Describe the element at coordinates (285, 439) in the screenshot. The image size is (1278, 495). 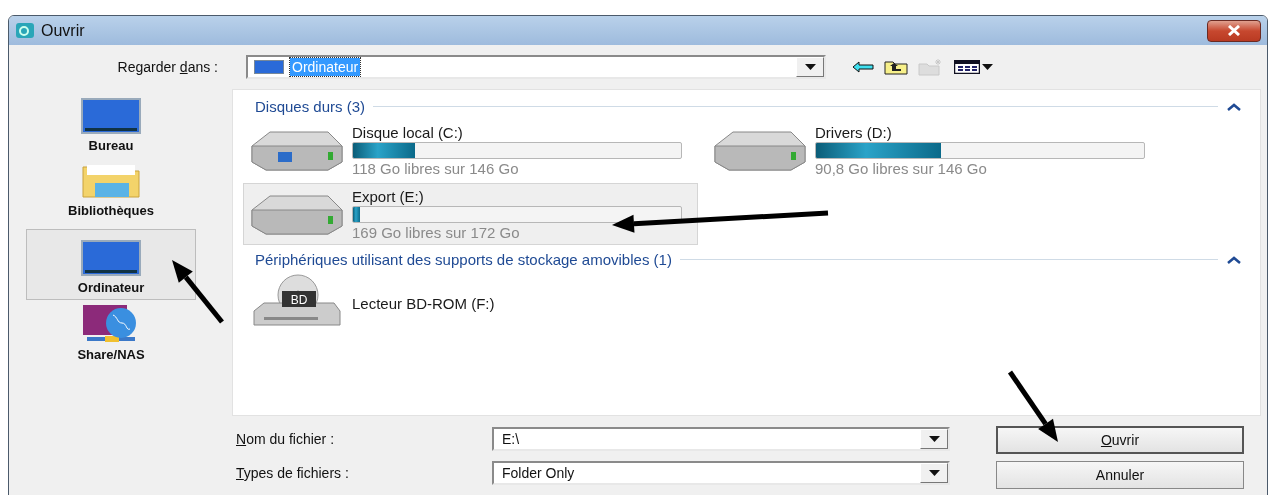
I see `file-name-label: Nom du fichier :` at that location.